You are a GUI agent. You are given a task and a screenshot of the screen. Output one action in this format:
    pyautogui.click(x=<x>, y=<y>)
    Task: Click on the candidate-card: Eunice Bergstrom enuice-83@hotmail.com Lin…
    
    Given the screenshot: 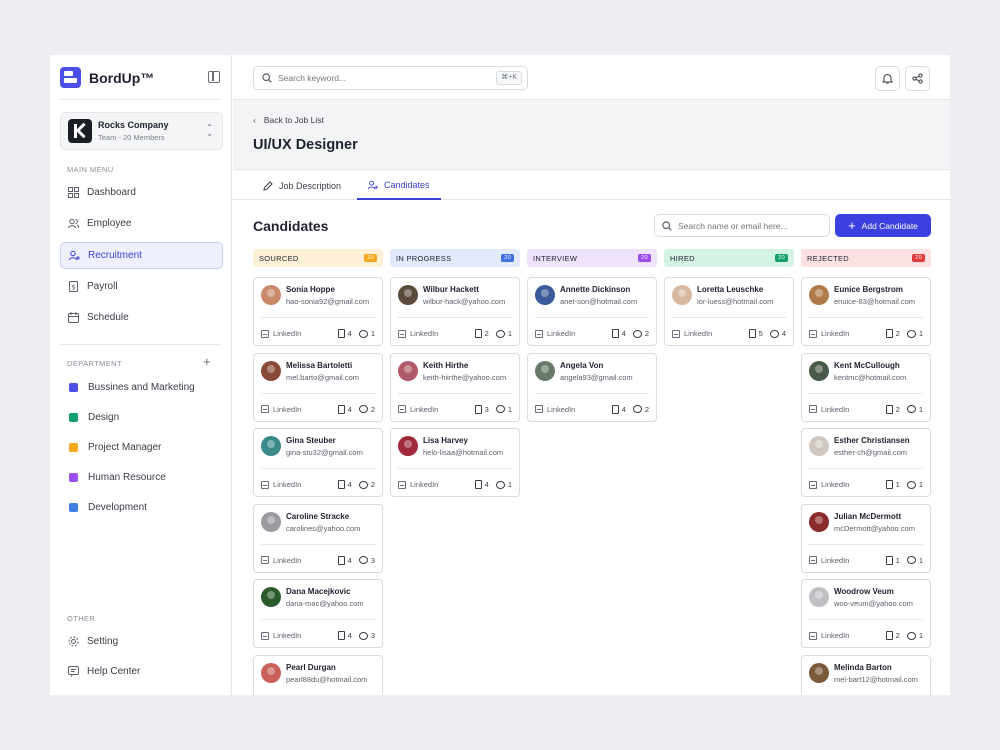 What is the action you would take?
    pyautogui.click(x=866, y=311)
    